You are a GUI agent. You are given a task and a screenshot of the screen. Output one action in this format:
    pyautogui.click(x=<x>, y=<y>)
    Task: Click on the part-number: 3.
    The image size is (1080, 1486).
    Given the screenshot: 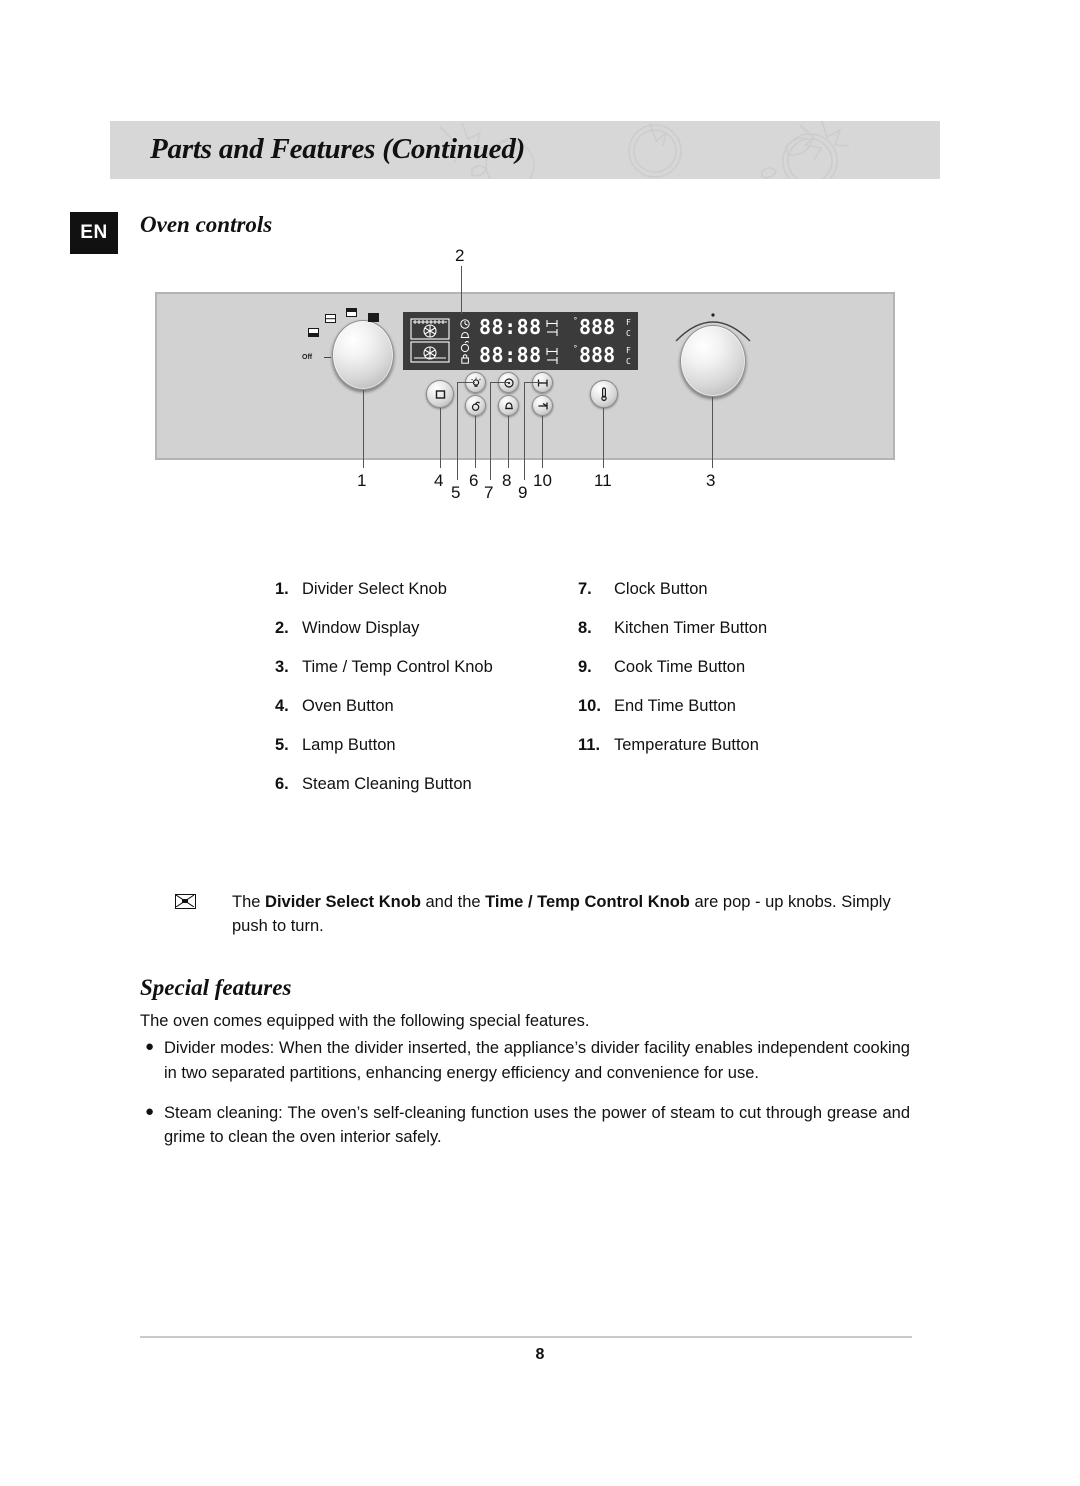 What is the action you would take?
    pyautogui.click(x=282, y=667)
    